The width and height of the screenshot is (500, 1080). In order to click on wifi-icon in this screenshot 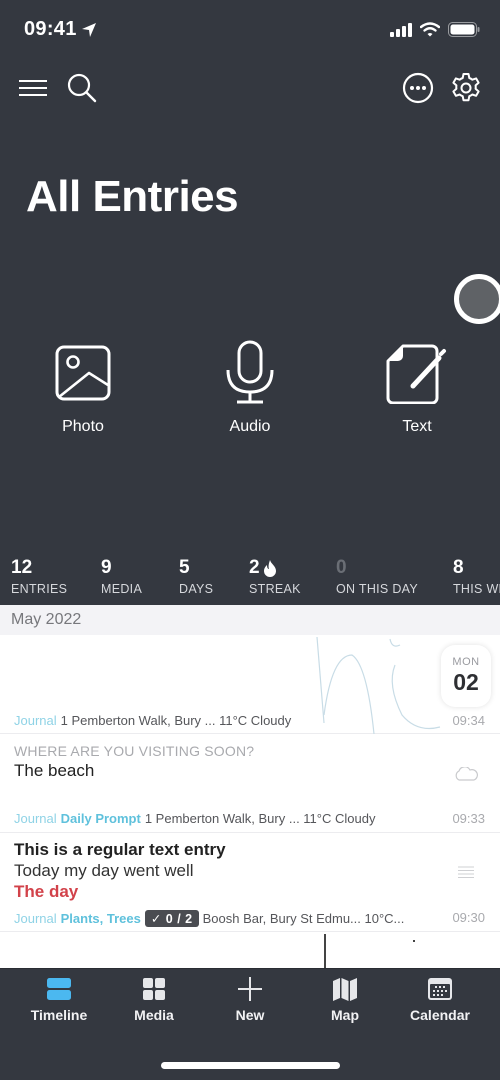, I will do `click(430, 29)`.